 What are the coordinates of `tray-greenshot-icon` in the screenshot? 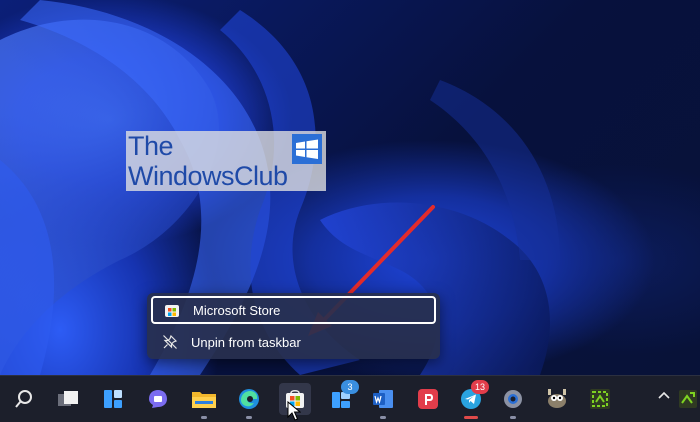 It's located at (686, 399).